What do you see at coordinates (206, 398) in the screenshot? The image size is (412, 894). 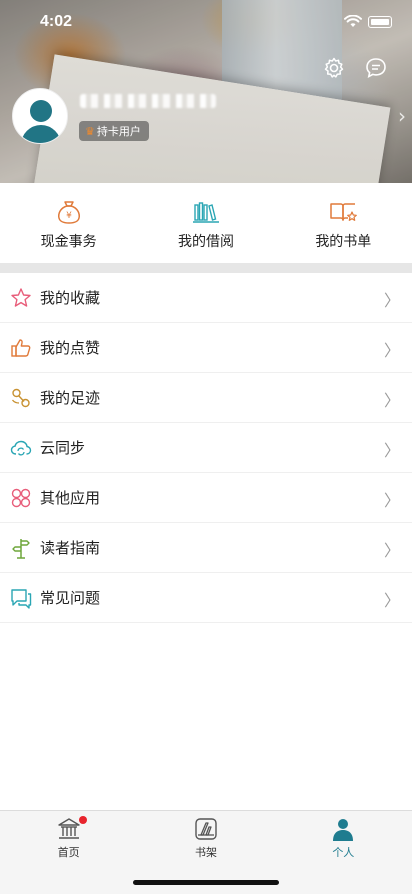 I see `menu-item-footprints: 我的足迹 〉` at bounding box center [206, 398].